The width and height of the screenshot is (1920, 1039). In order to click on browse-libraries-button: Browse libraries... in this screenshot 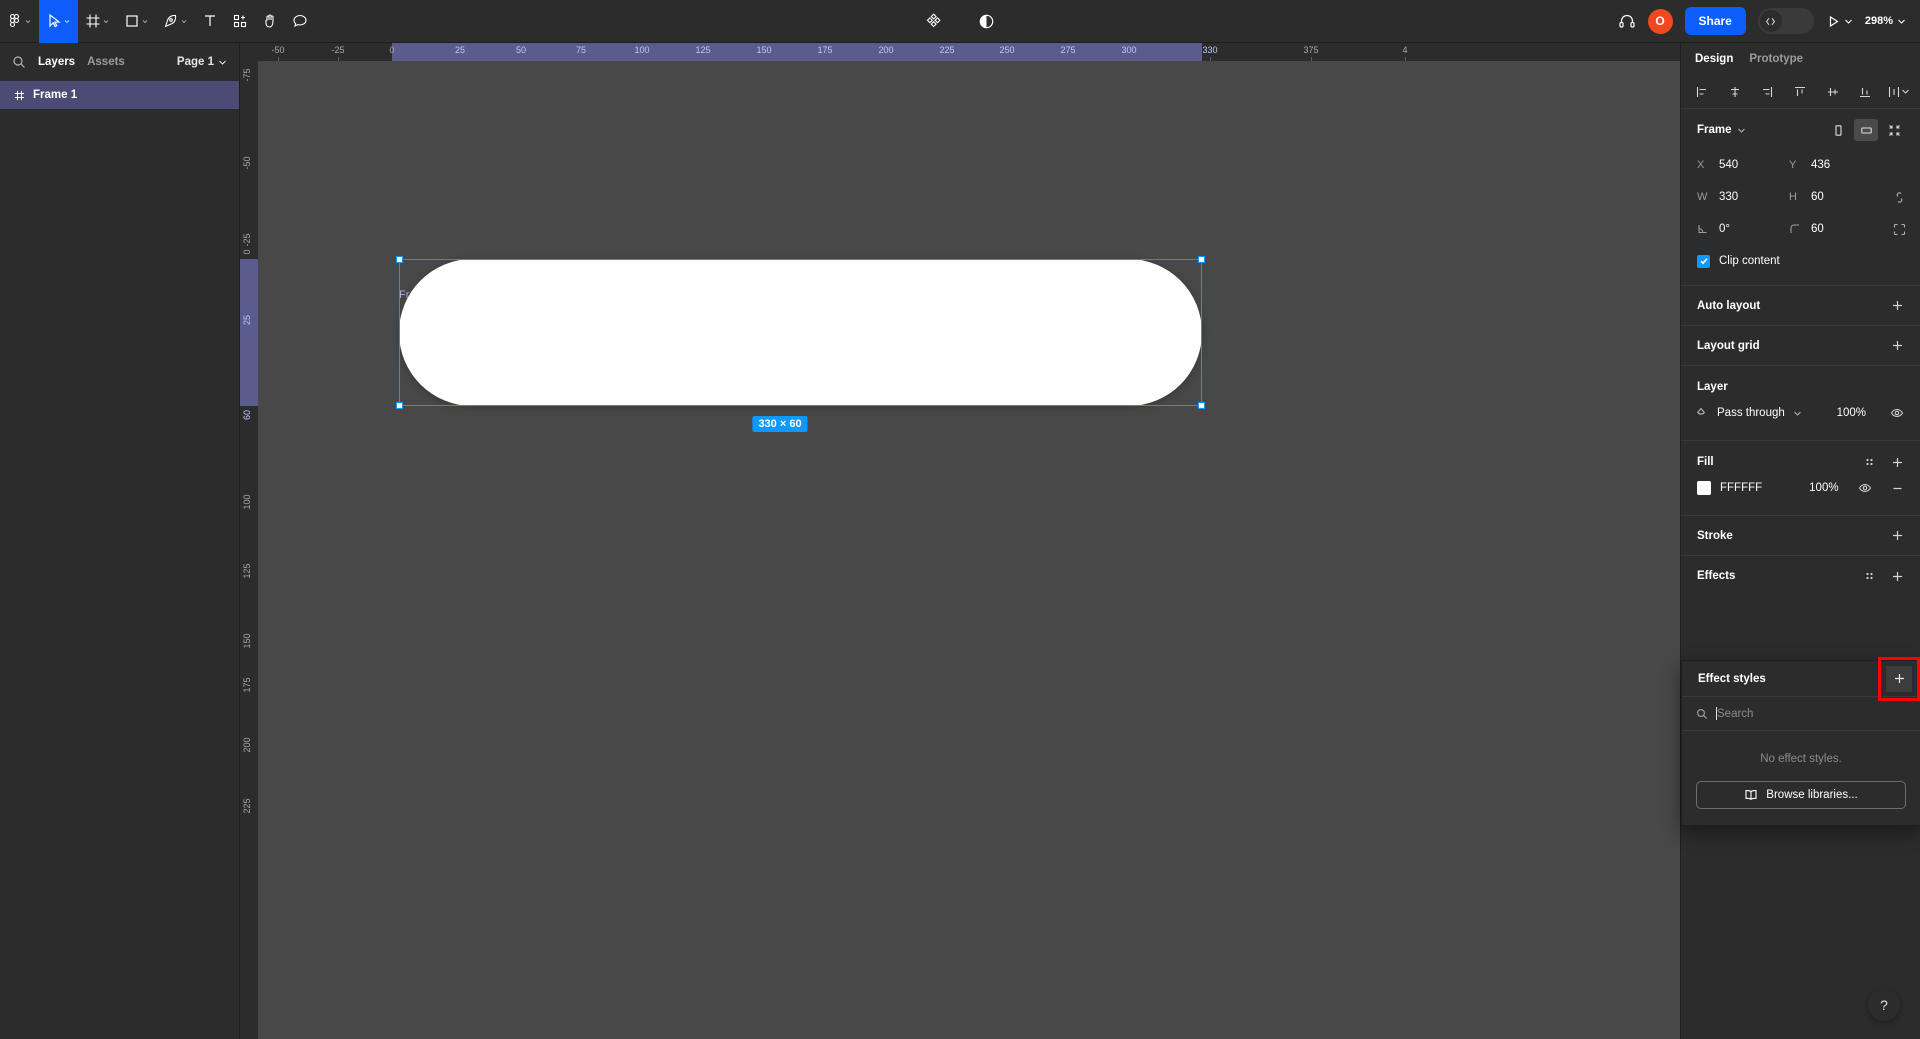, I will do `click(1801, 795)`.